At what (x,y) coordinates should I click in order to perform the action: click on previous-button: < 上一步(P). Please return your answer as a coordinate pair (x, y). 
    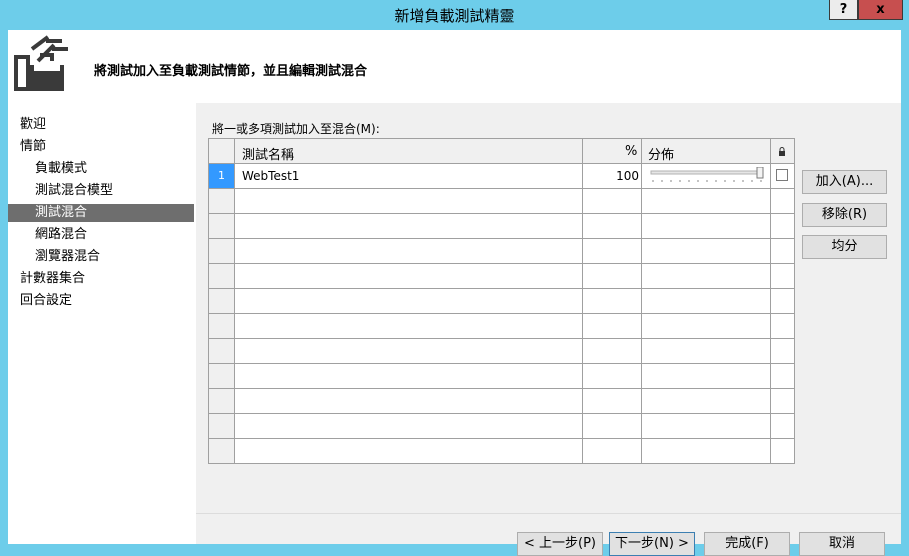
    Looking at the image, I should click on (560, 544).